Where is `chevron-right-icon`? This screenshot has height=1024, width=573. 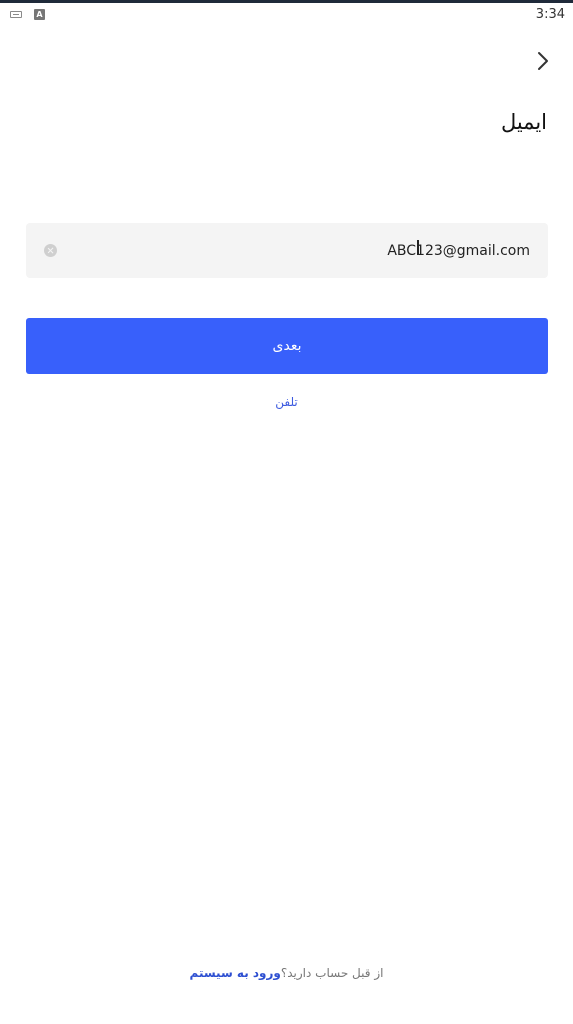 chevron-right-icon is located at coordinates (543, 61).